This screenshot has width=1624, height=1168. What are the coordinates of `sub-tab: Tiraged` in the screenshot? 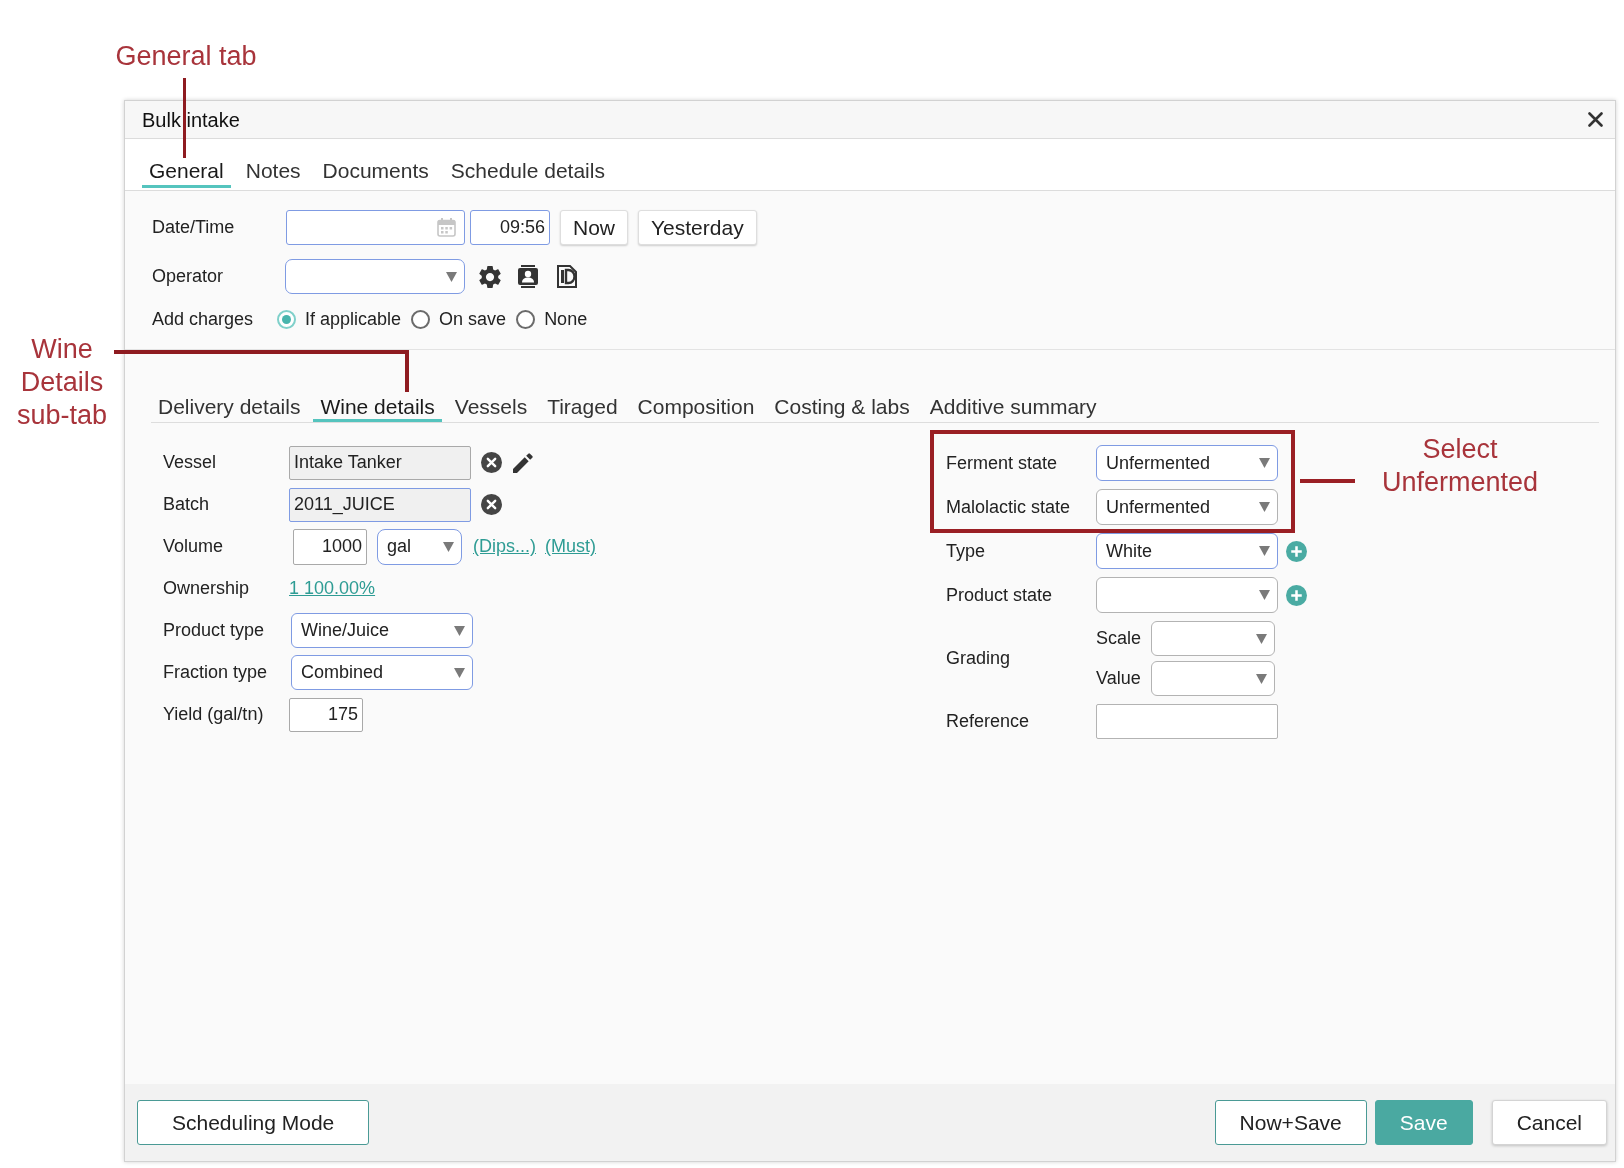 It's located at (582, 408).